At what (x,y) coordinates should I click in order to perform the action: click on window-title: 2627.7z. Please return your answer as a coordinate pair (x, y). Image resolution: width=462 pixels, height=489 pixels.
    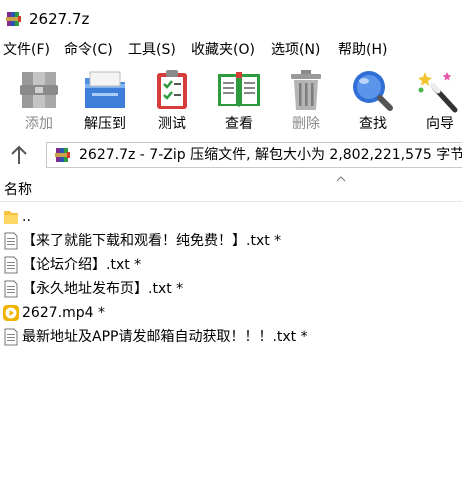
    Looking at the image, I should click on (59, 19).